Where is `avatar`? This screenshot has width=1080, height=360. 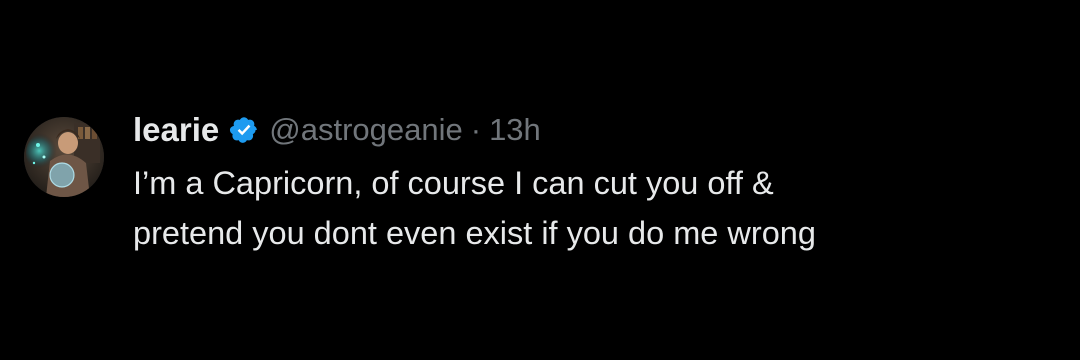
avatar is located at coordinates (64, 157).